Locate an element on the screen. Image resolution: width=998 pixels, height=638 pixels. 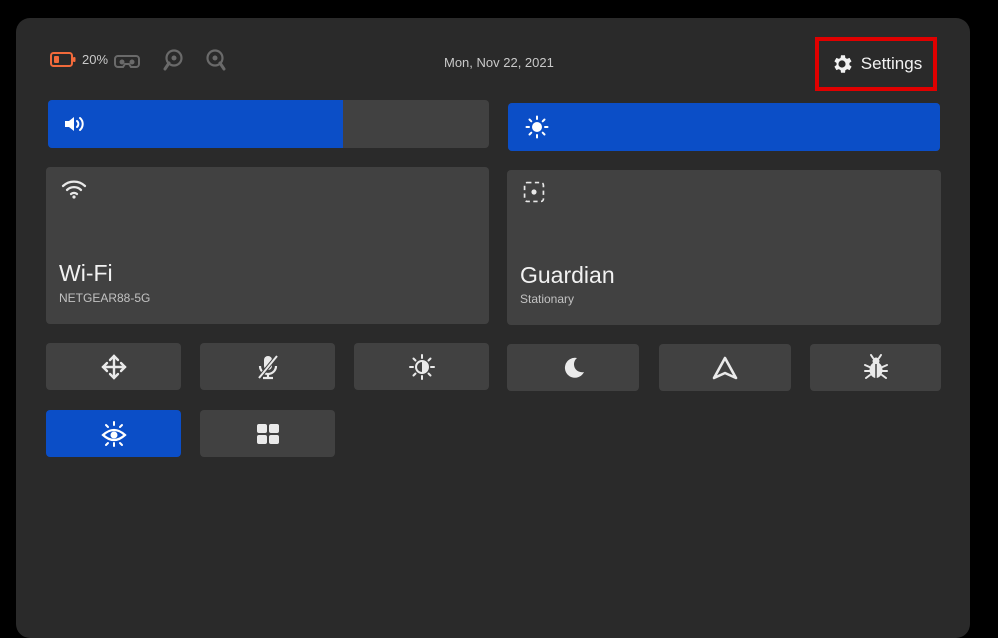
move-icon is located at coordinates (113, 366).